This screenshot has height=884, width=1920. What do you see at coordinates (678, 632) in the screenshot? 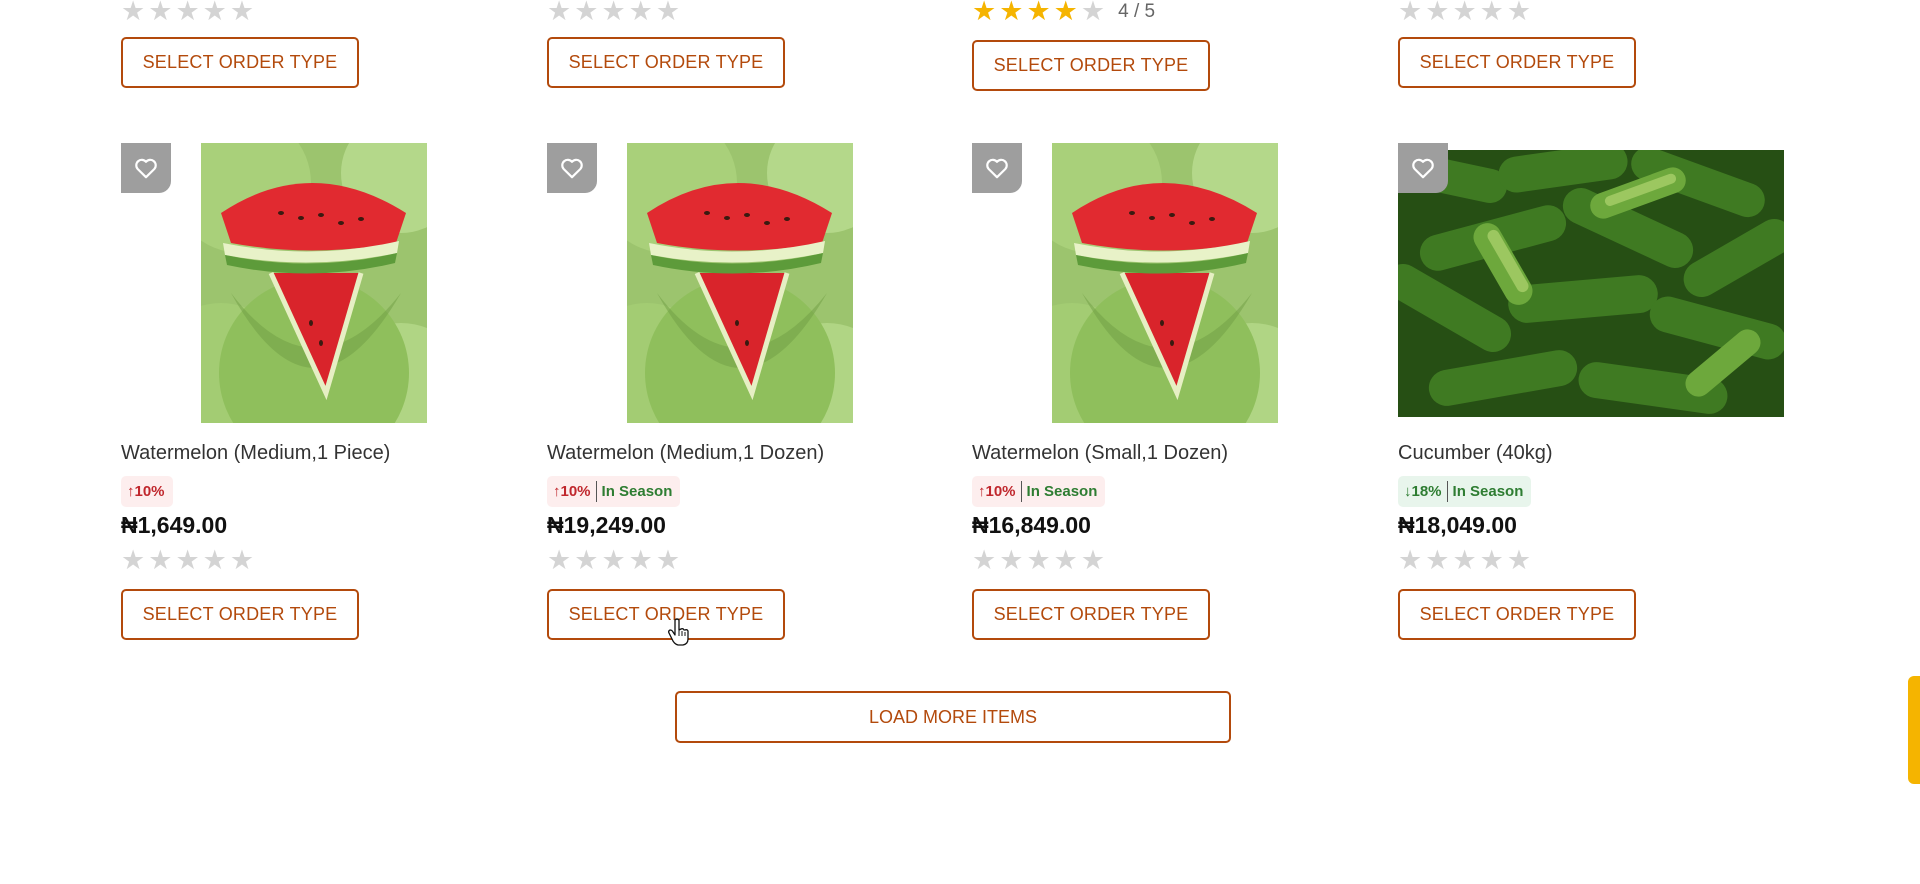
I see `hand-pointer-icon` at bounding box center [678, 632].